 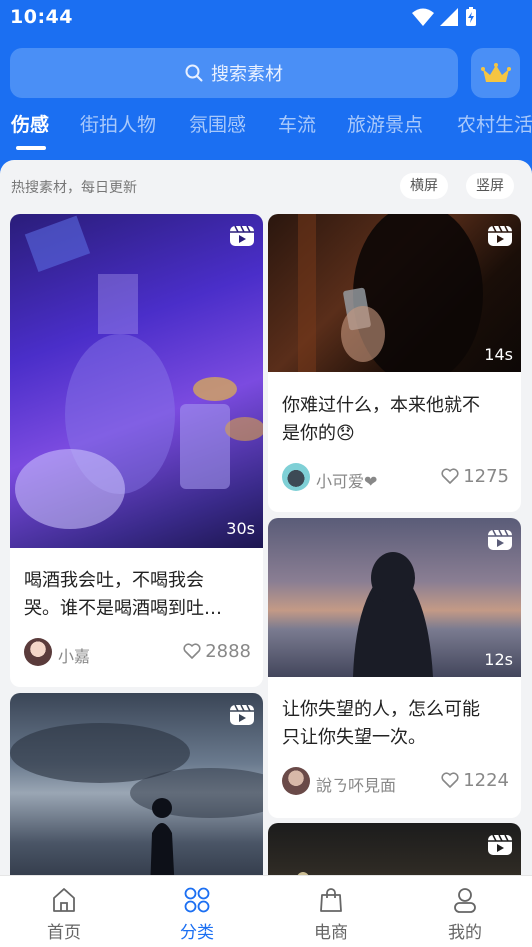 I want to click on nav-profile: 我的, so click(x=465, y=914).